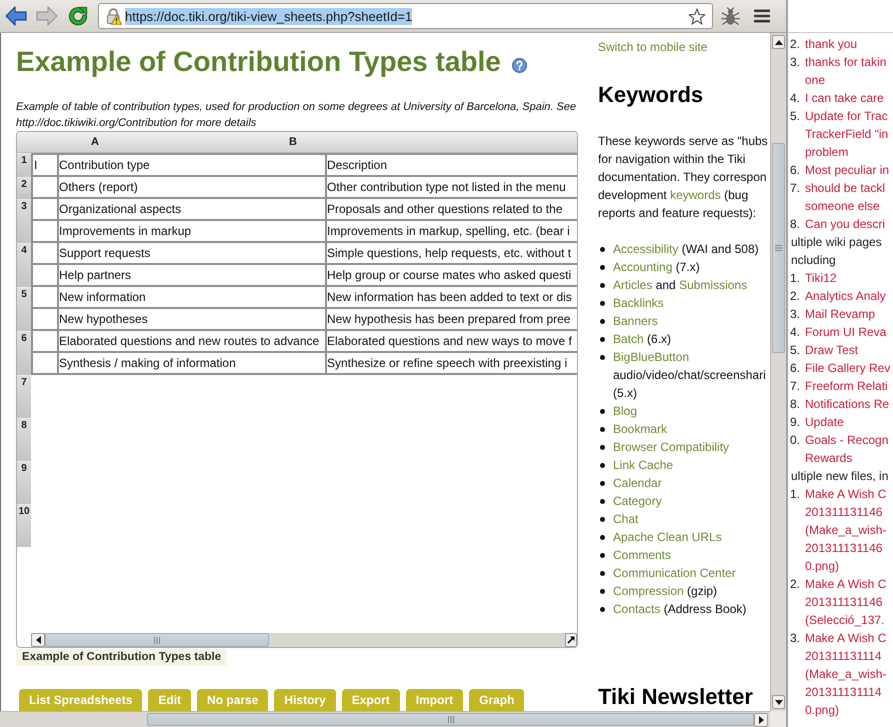  What do you see at coordinates (643, 465) in the screenshot?
I see `keyword-link: Link Cache` at bounding box center [643, 465].